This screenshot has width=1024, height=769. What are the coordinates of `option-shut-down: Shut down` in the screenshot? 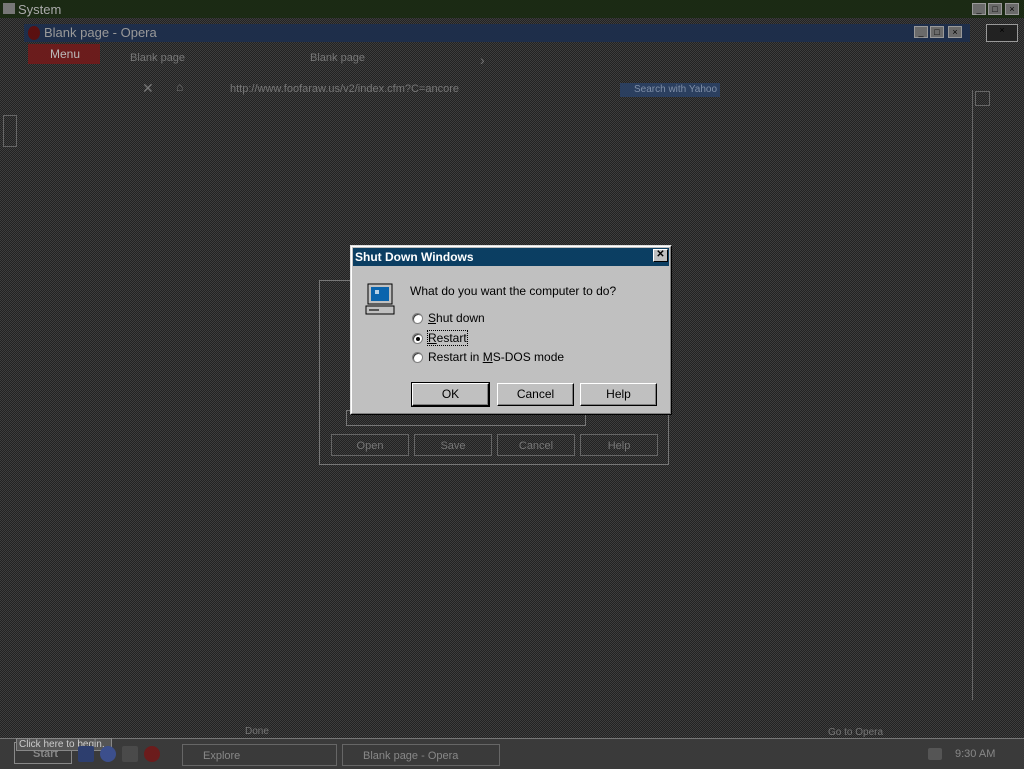 It's located at (448, 318).